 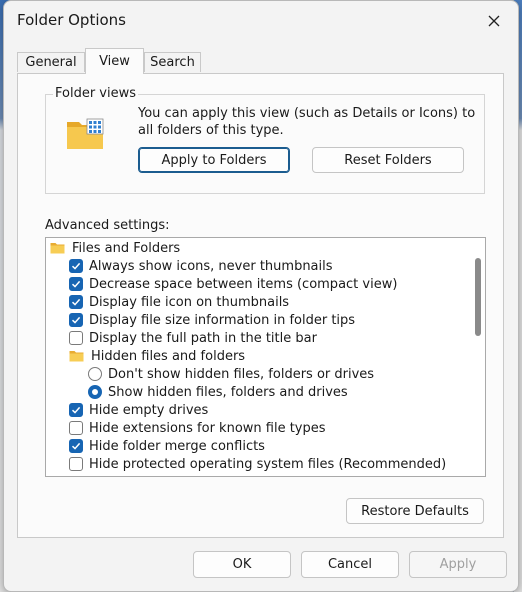 I want to click on setting-label: Files and Folders, so click(x=126, y=248).